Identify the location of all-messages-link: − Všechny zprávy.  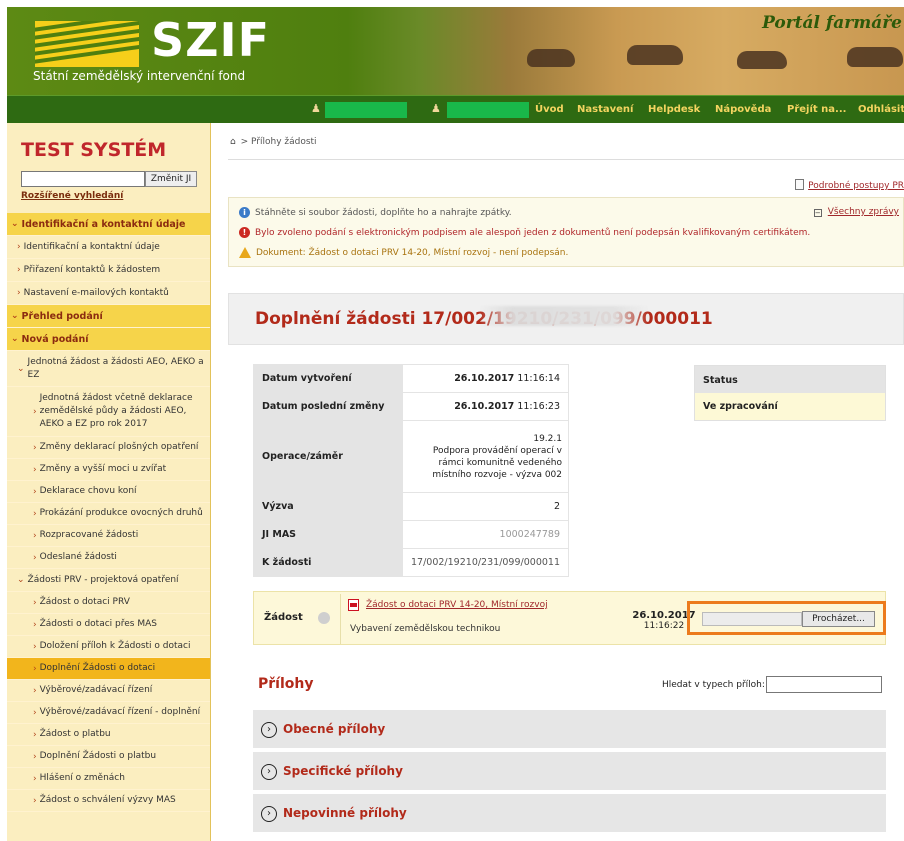
(856, 212).